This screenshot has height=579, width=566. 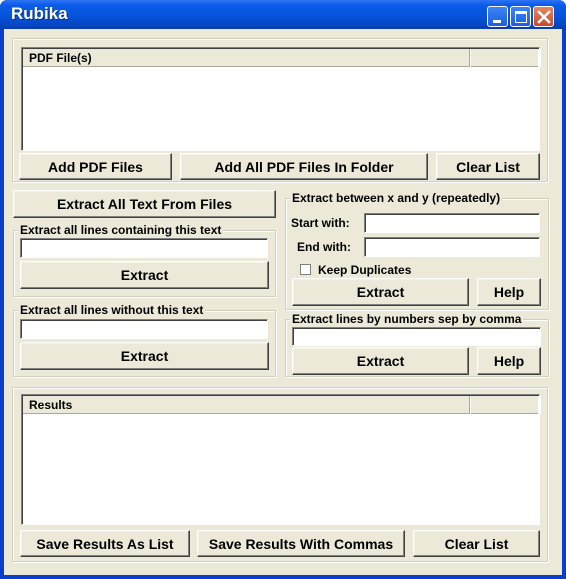 What do you see at coordinates (476, 543) in the screenshot?
I see `clear-results-button: Clear List` at bounding box center [476, 543].